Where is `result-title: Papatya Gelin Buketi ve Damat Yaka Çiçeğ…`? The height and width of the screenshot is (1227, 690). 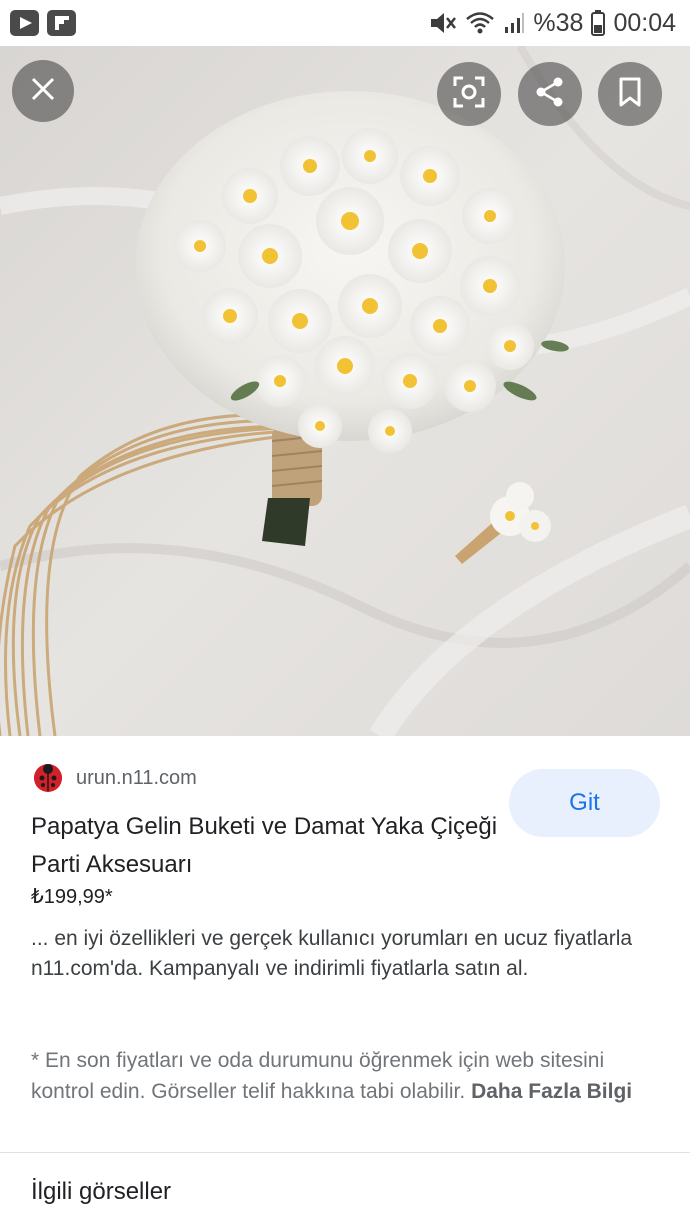
result-title: Papatya Gelin Buketi ve Damat Yaka Çiçeğ… is located at coordinates (266, 846).